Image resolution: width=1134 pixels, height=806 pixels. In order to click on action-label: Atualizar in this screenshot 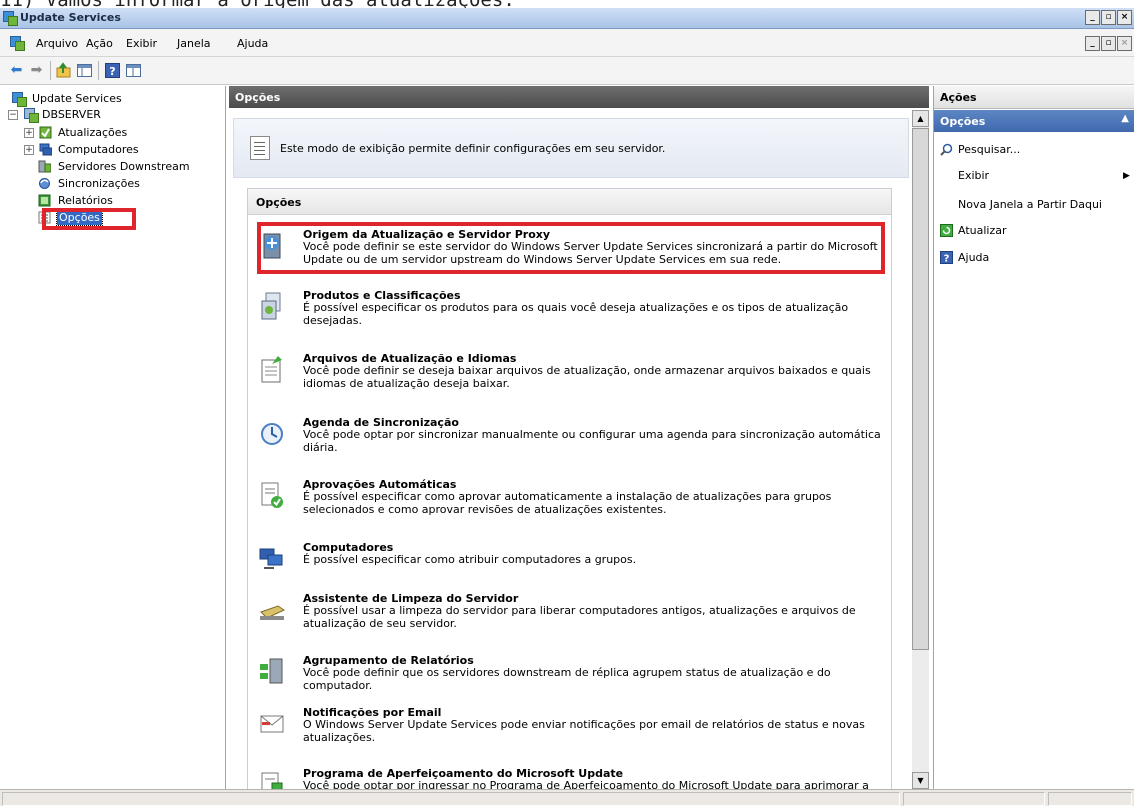, I will do `click(982, 230)`.